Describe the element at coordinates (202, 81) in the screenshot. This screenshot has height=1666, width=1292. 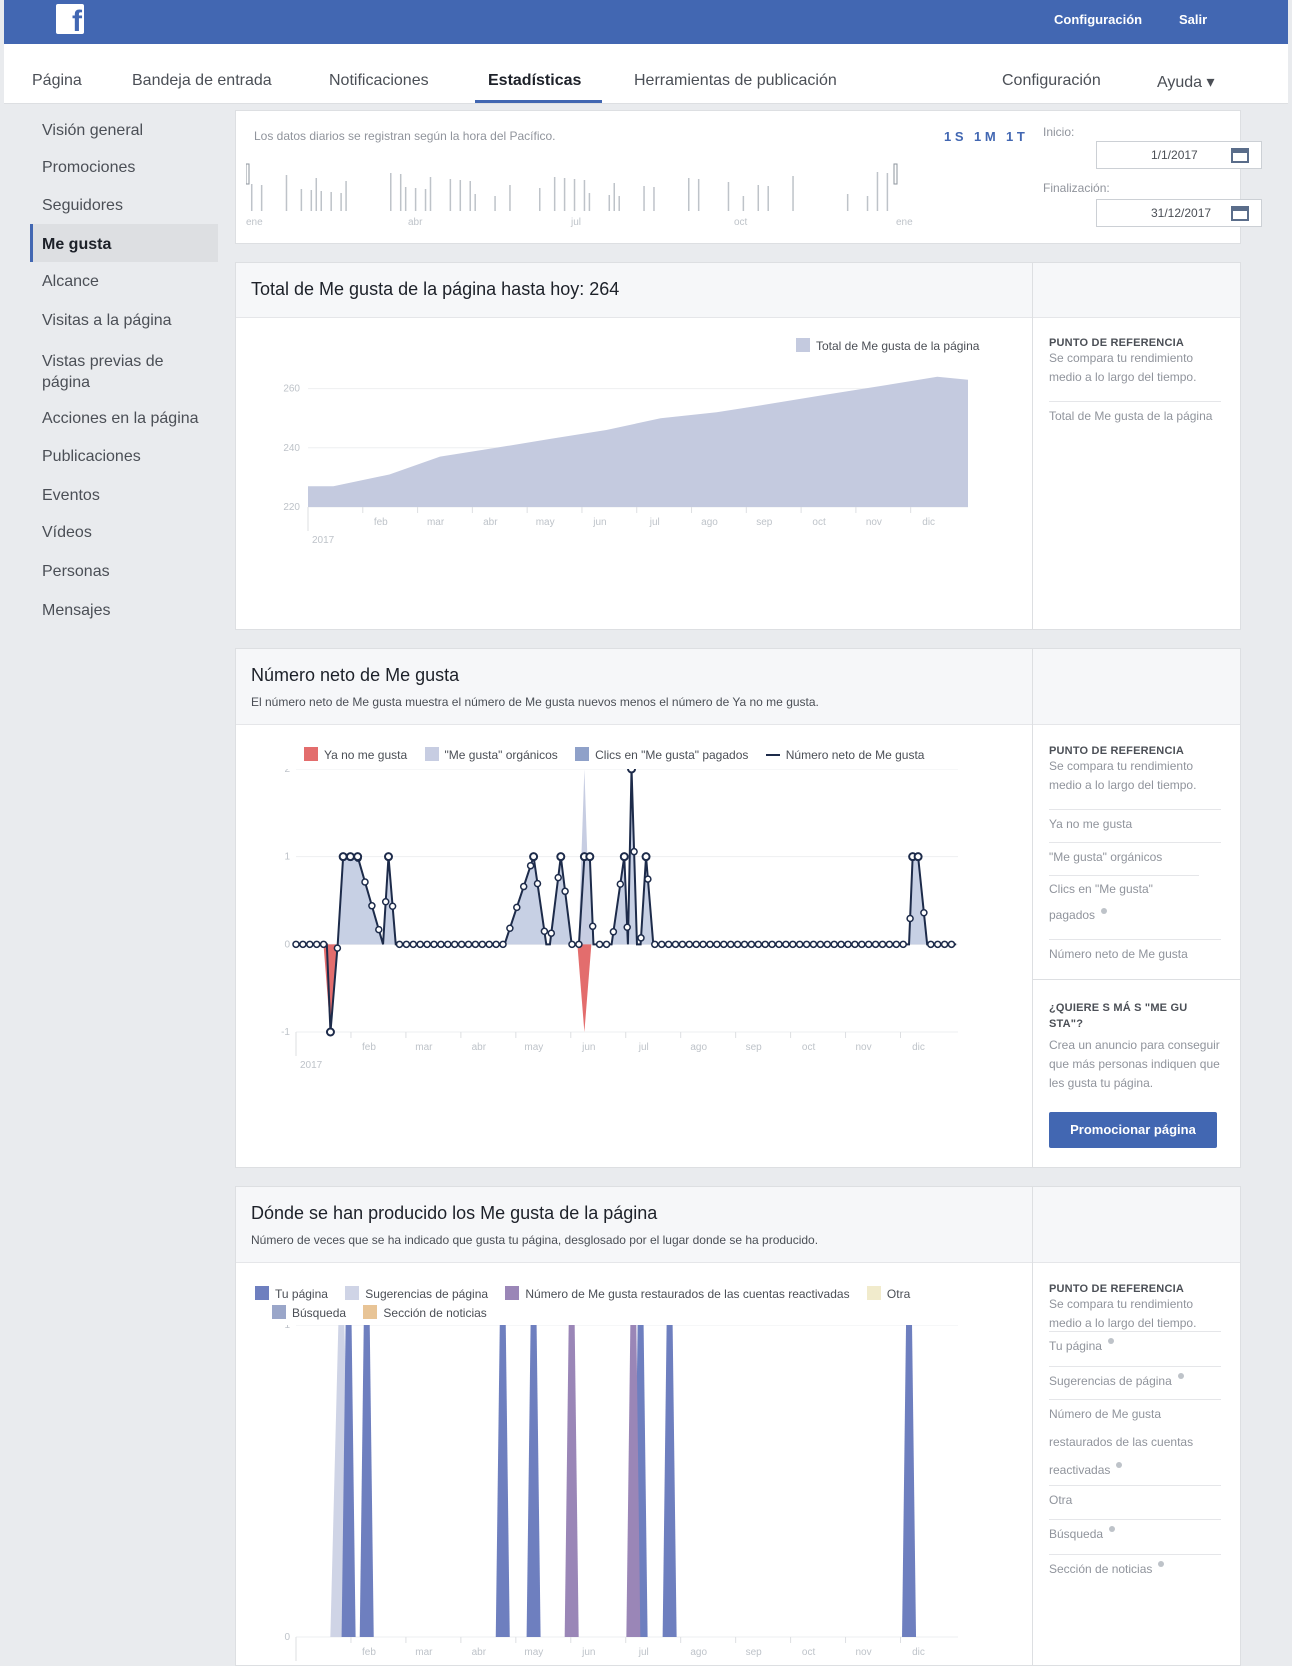
I see `nav-bandeja: Bandeja de entrada` at that location.